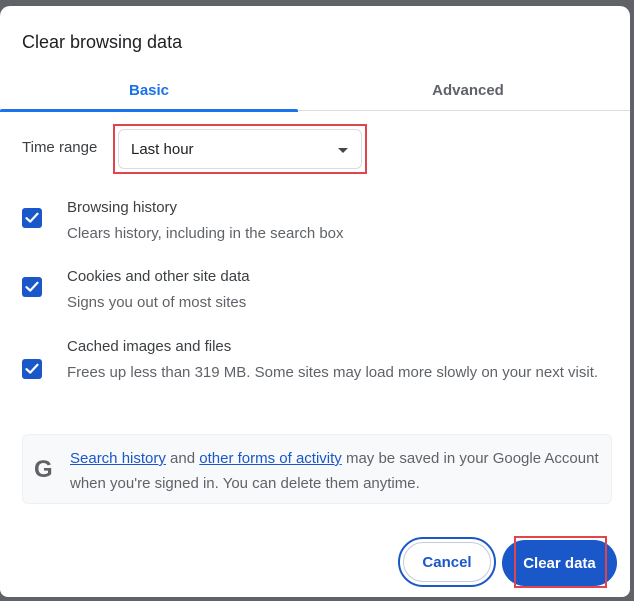 This screenshot has height=601, width=634. I want to click on time-range-value: Last hour, so click(162, 149).